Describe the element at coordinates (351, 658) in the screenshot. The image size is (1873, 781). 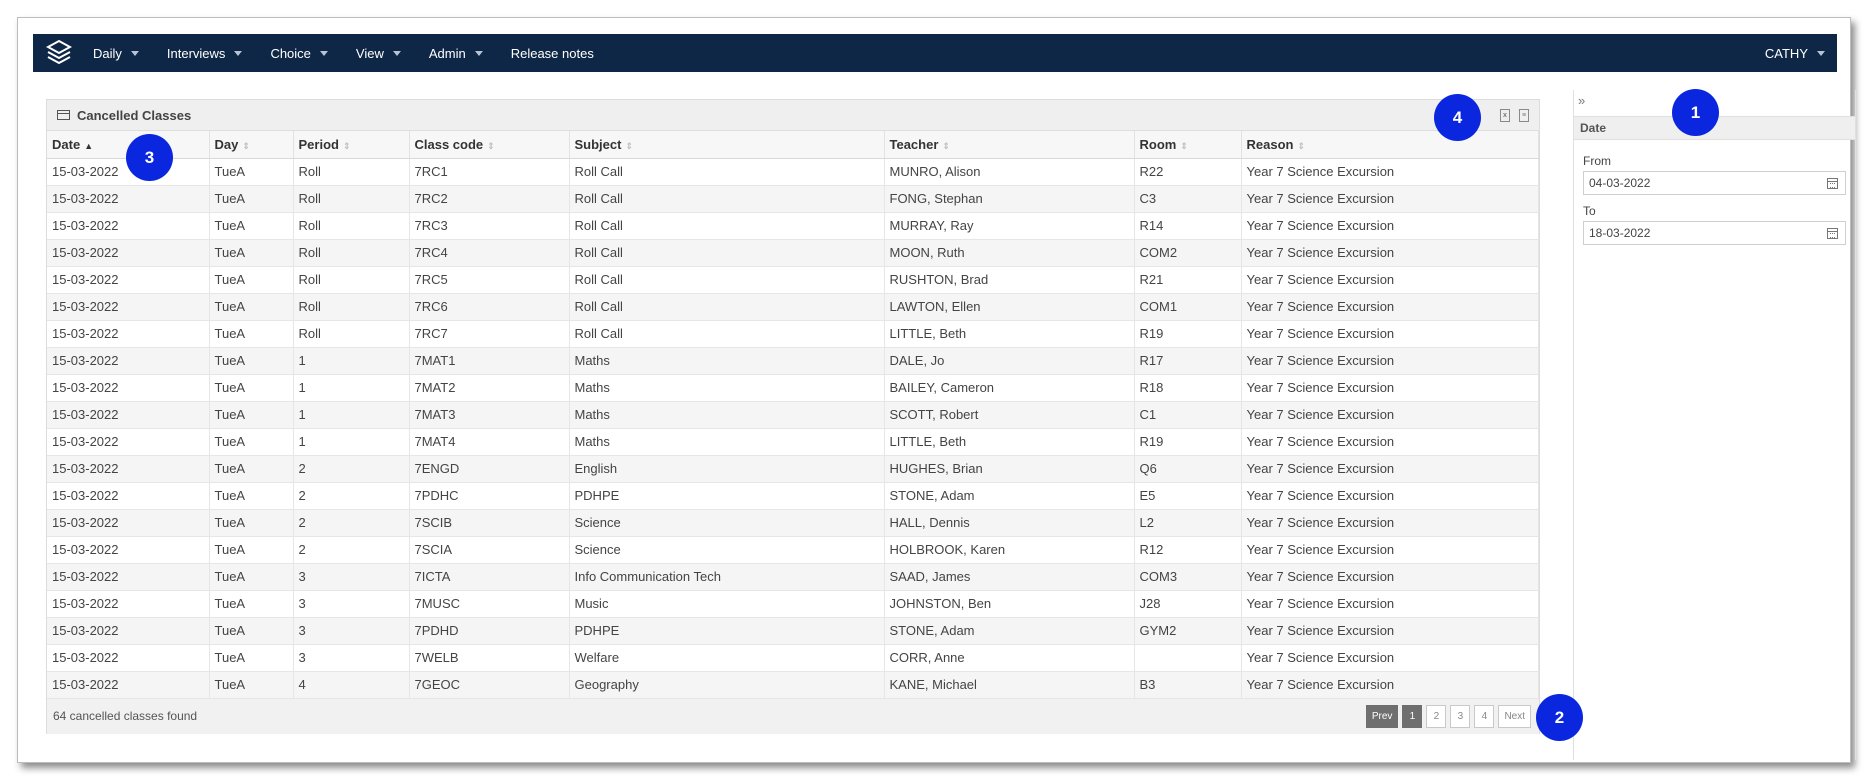
I see `table-cell: 3` at that location.